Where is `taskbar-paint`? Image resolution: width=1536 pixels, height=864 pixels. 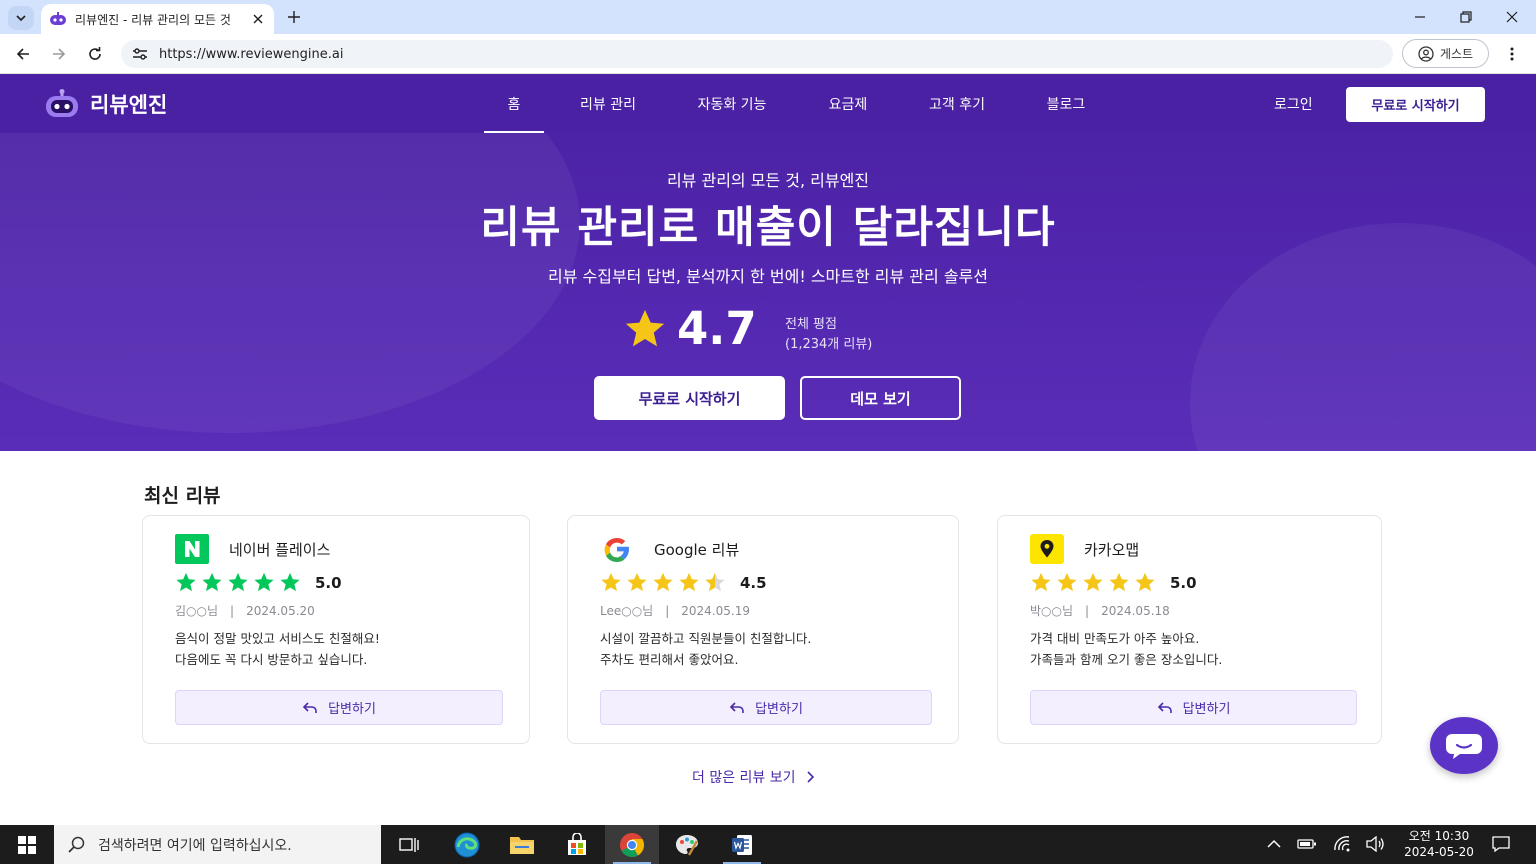
taskbar-paint is located at coordinates (687, 844).